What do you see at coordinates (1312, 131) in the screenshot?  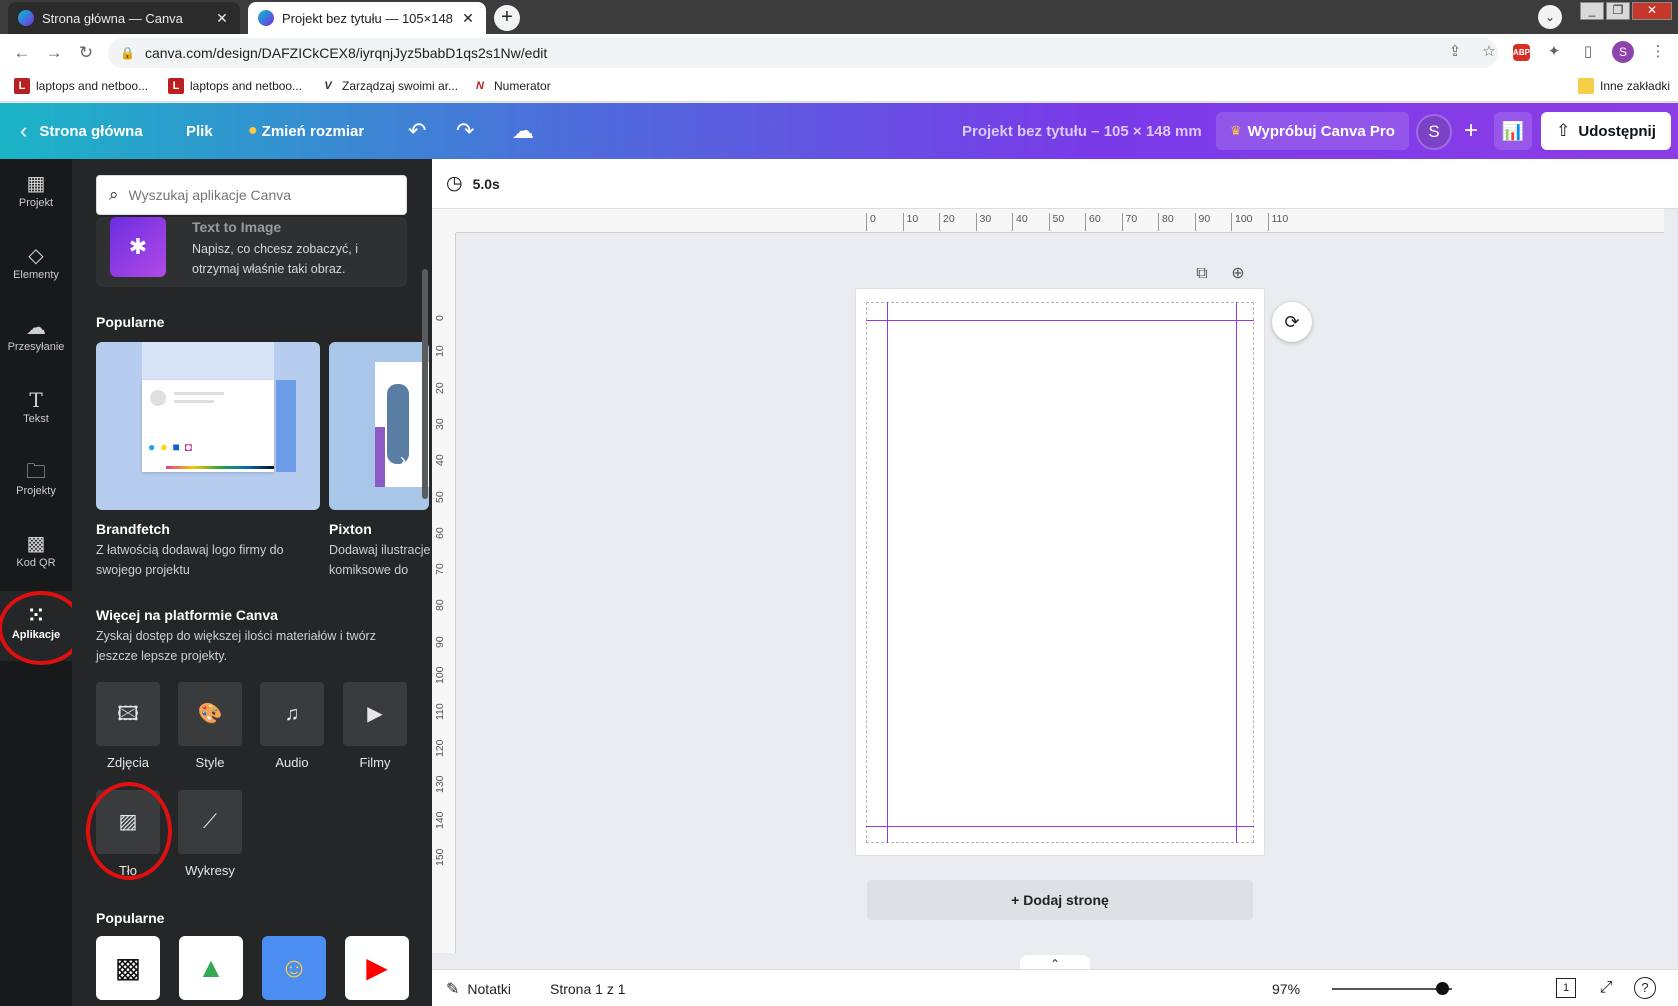 I see `try-pro-button: ♛ Wypróbuj Canva Pro` at bounding box center [1312, 131].